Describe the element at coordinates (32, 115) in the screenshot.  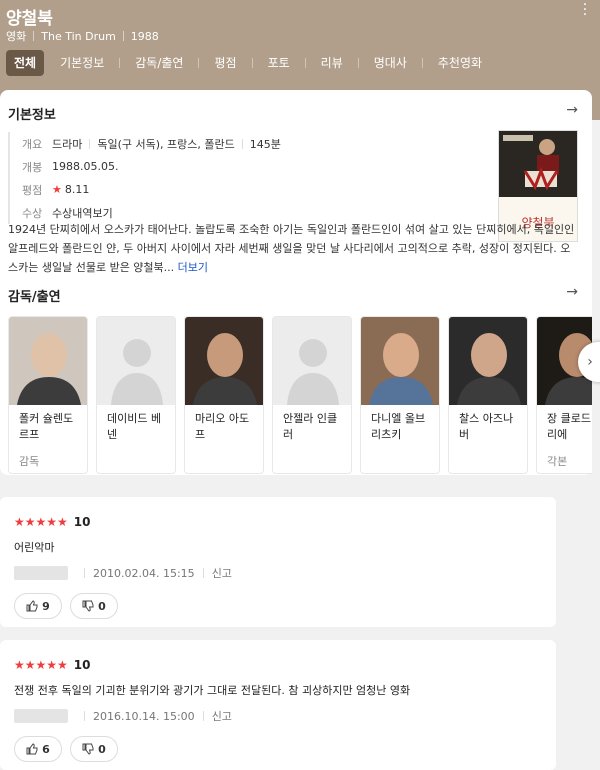
I see `basic-info-title: 기본정보` at that location.